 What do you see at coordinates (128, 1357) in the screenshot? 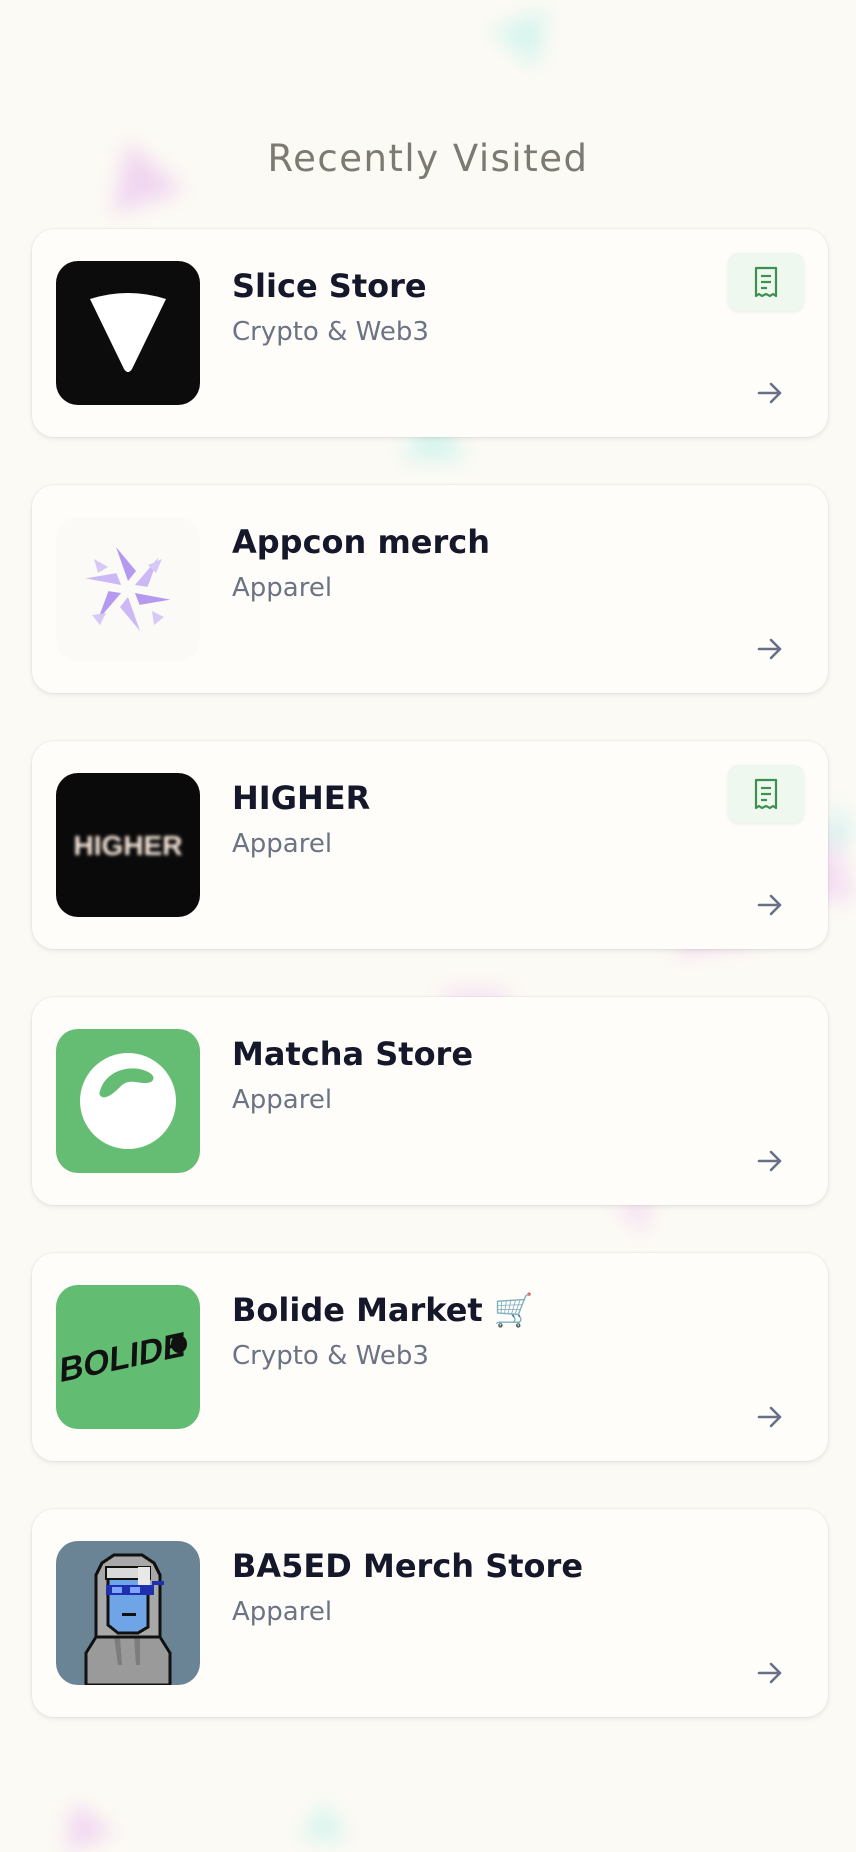
I see `bolide-logo: BOLIDE` at bounding box center [128, 1357].